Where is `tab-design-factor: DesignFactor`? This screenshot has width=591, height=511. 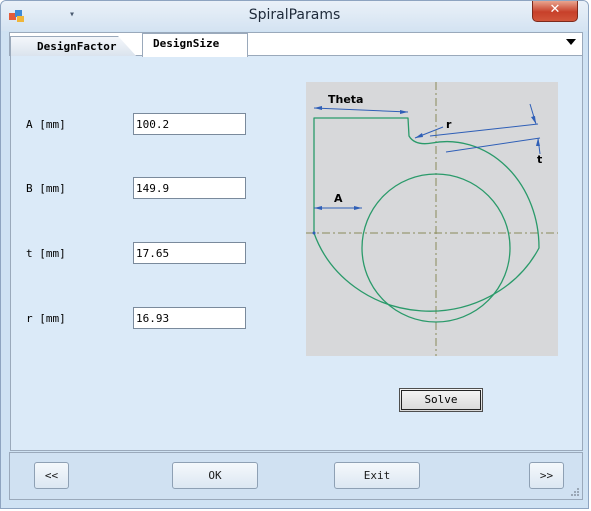 tab-design-factor: DesignFactor is located at coordinates (74, 47).